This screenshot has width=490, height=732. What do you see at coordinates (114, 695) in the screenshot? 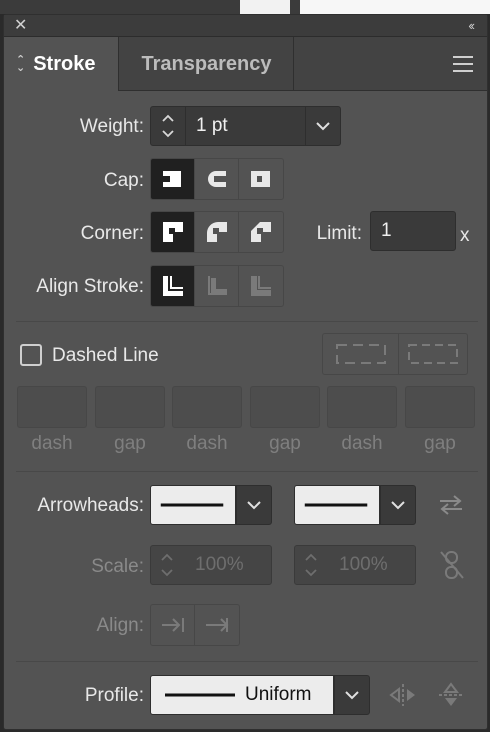
I see `profile-label: Profile:` at bounding box center [114, 695].